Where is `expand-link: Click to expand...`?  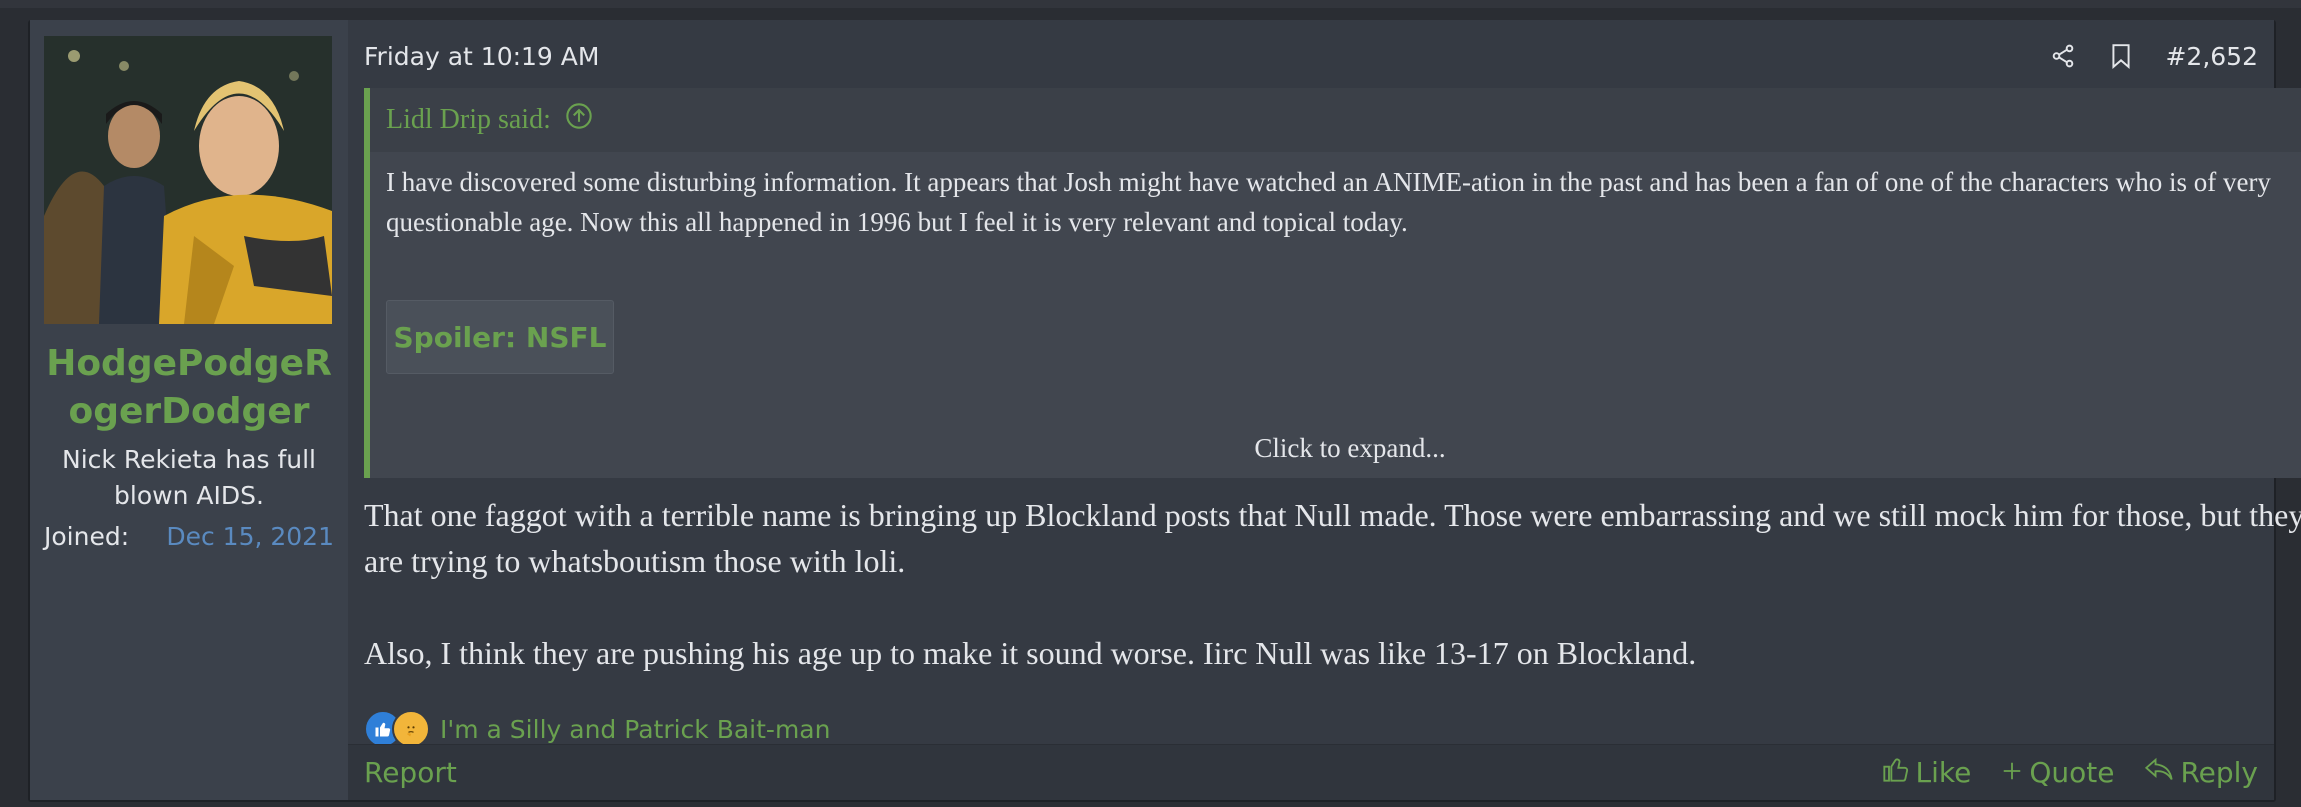 expand-link: Click to expand... is located at coordinates (1335, 431).